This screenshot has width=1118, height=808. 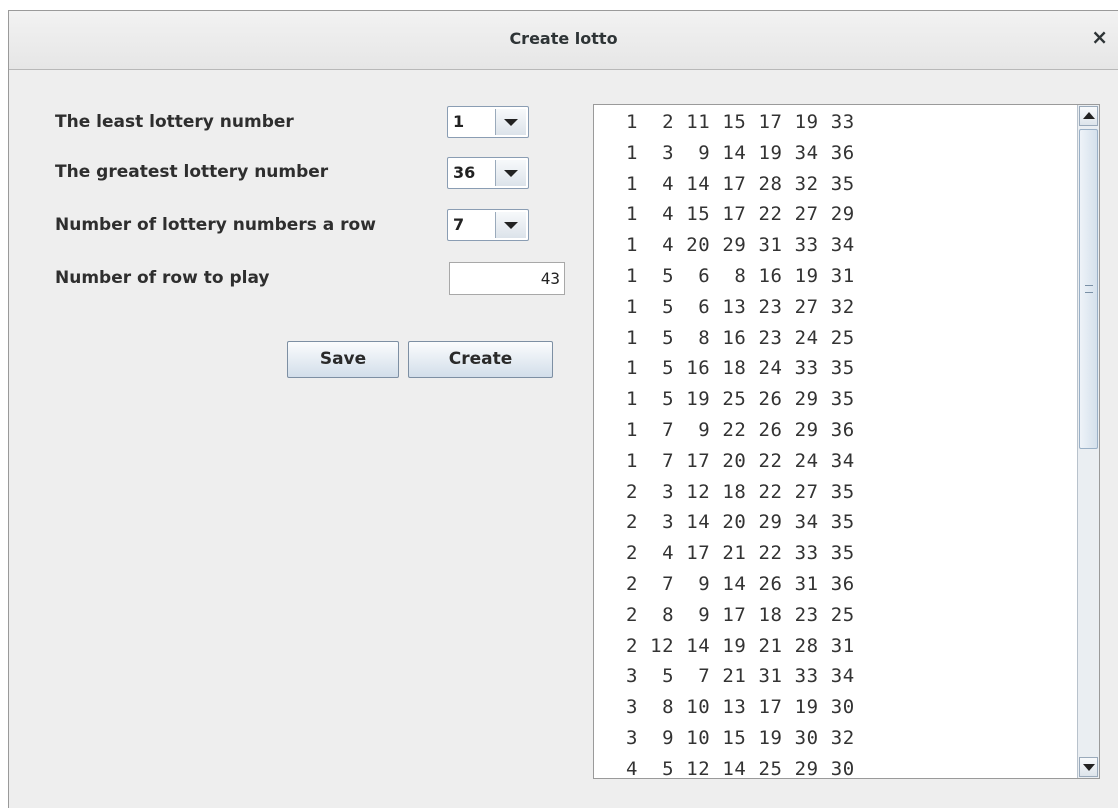 What do you see at coordinates (507, 278) in the screenshot?
I see `rows-to-play-input: 43` at bounding box center [507, 278].